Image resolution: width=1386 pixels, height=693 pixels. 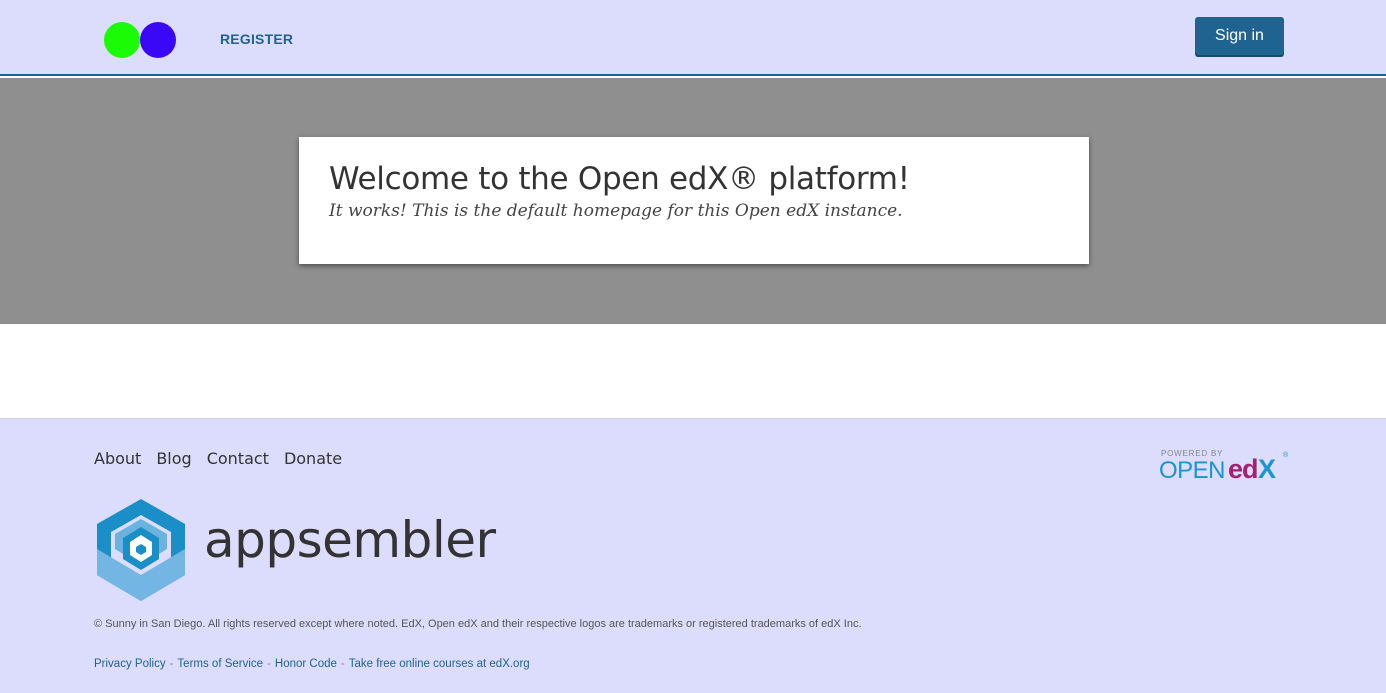 I want to click on hero-title: Welcome to the Open edX® platform!, so click(x=619, y=179).